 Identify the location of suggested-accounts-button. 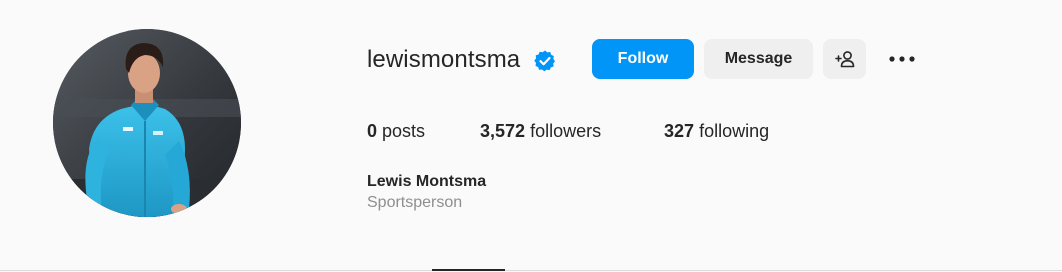
(844, 59).